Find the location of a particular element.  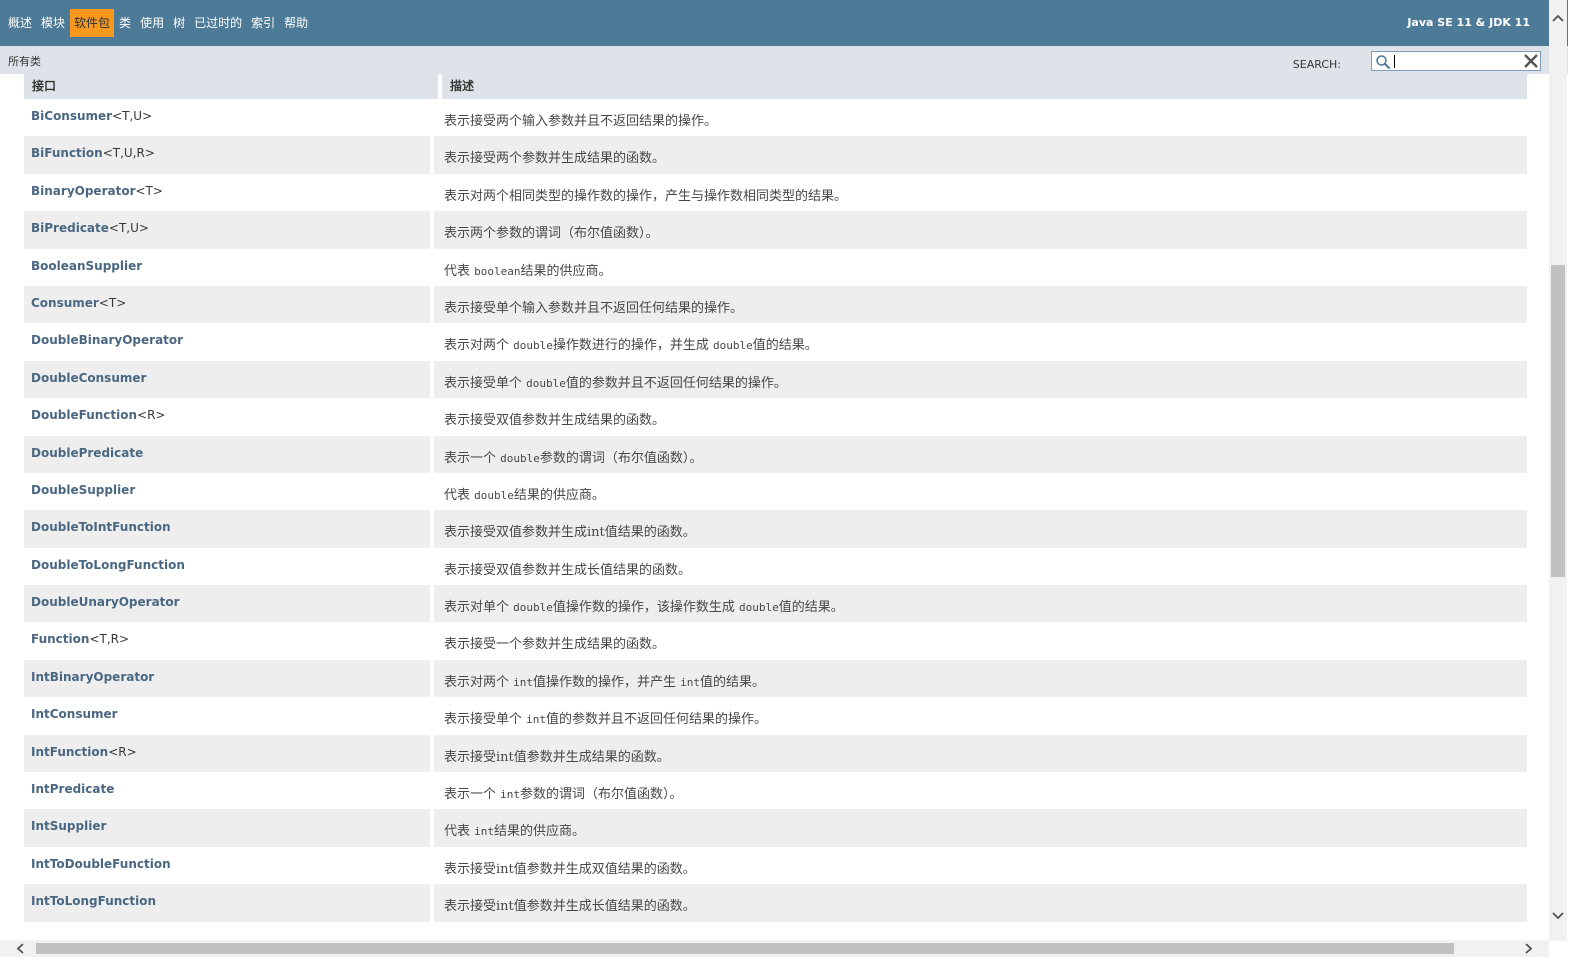

table-row: BiFunction<T,U,R> 表示接受两个参数并生成结果的函数。 is located at coordinates (775, 155).